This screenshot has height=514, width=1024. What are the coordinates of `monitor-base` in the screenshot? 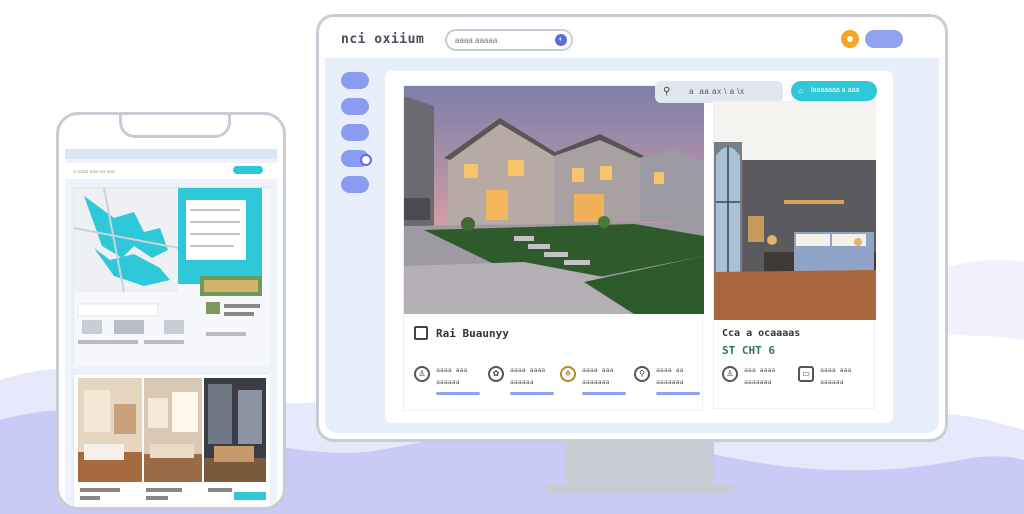 It's located at (640, 489).